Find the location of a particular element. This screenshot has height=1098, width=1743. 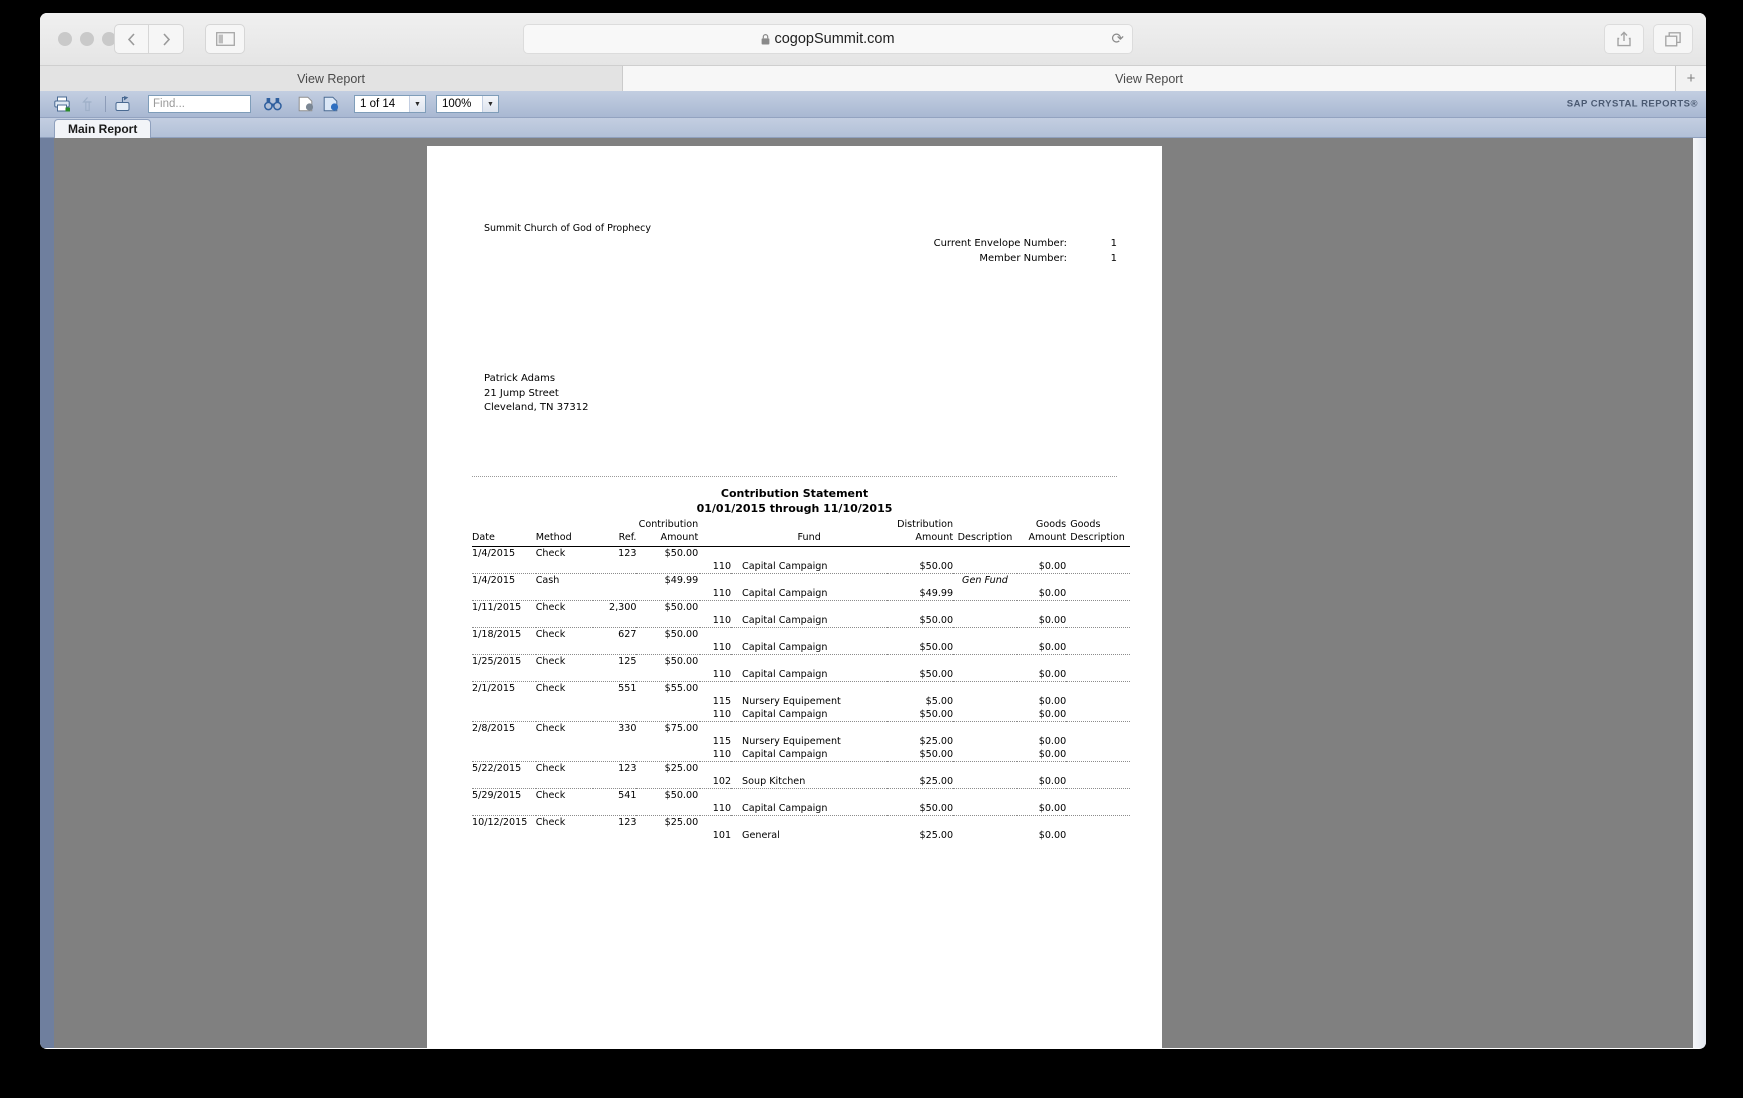

col-goods-amount-line2: Amount is located at coordinates (1047, 537).